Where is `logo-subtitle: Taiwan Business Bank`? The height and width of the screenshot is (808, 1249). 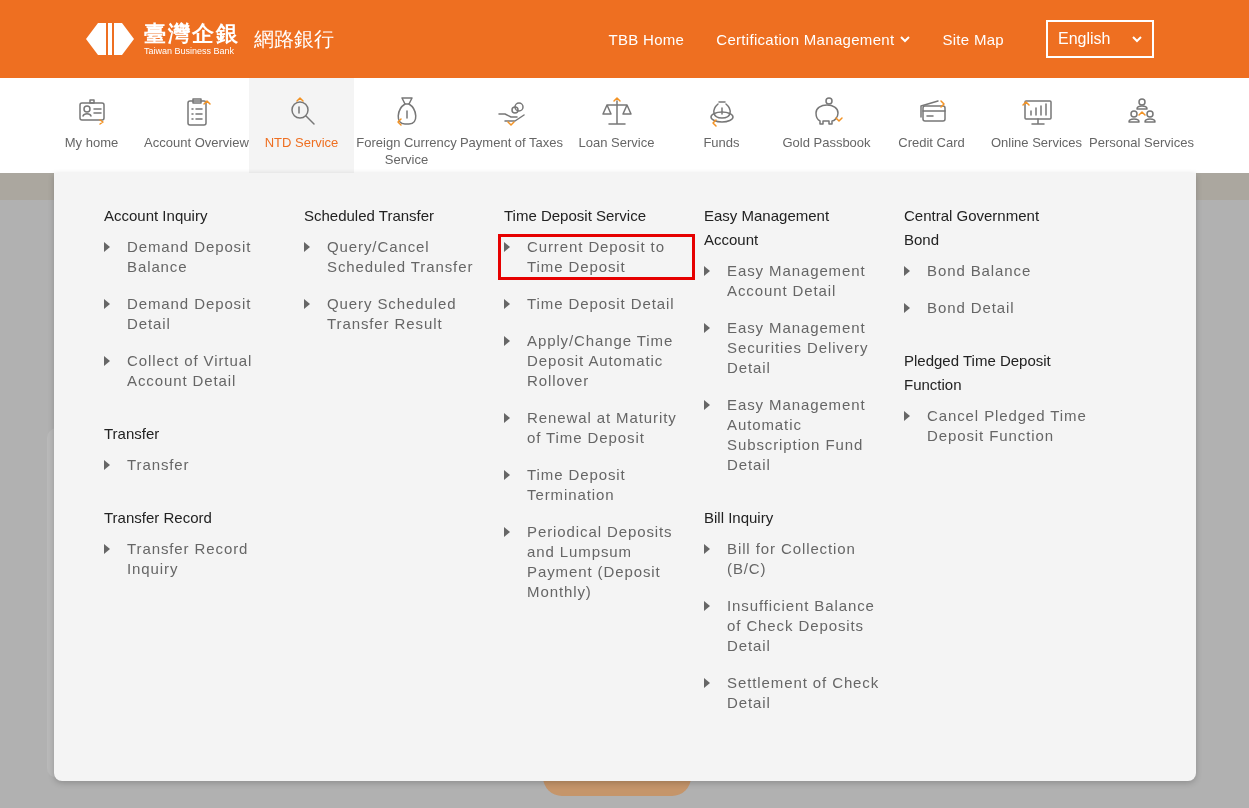 logo-subtitle: Taiwan Business Bank is located at coordinates (190, 51).